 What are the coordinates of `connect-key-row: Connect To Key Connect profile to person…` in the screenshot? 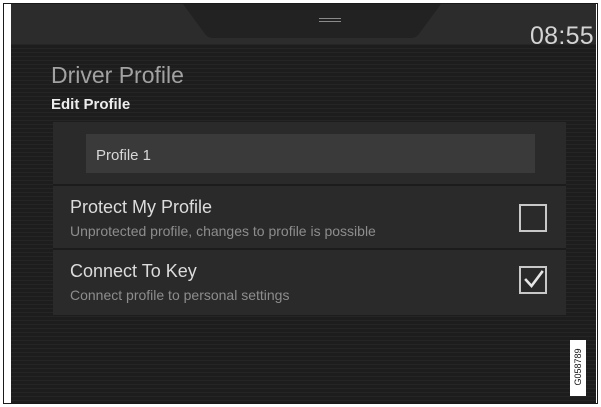 It's located at (309, 280).